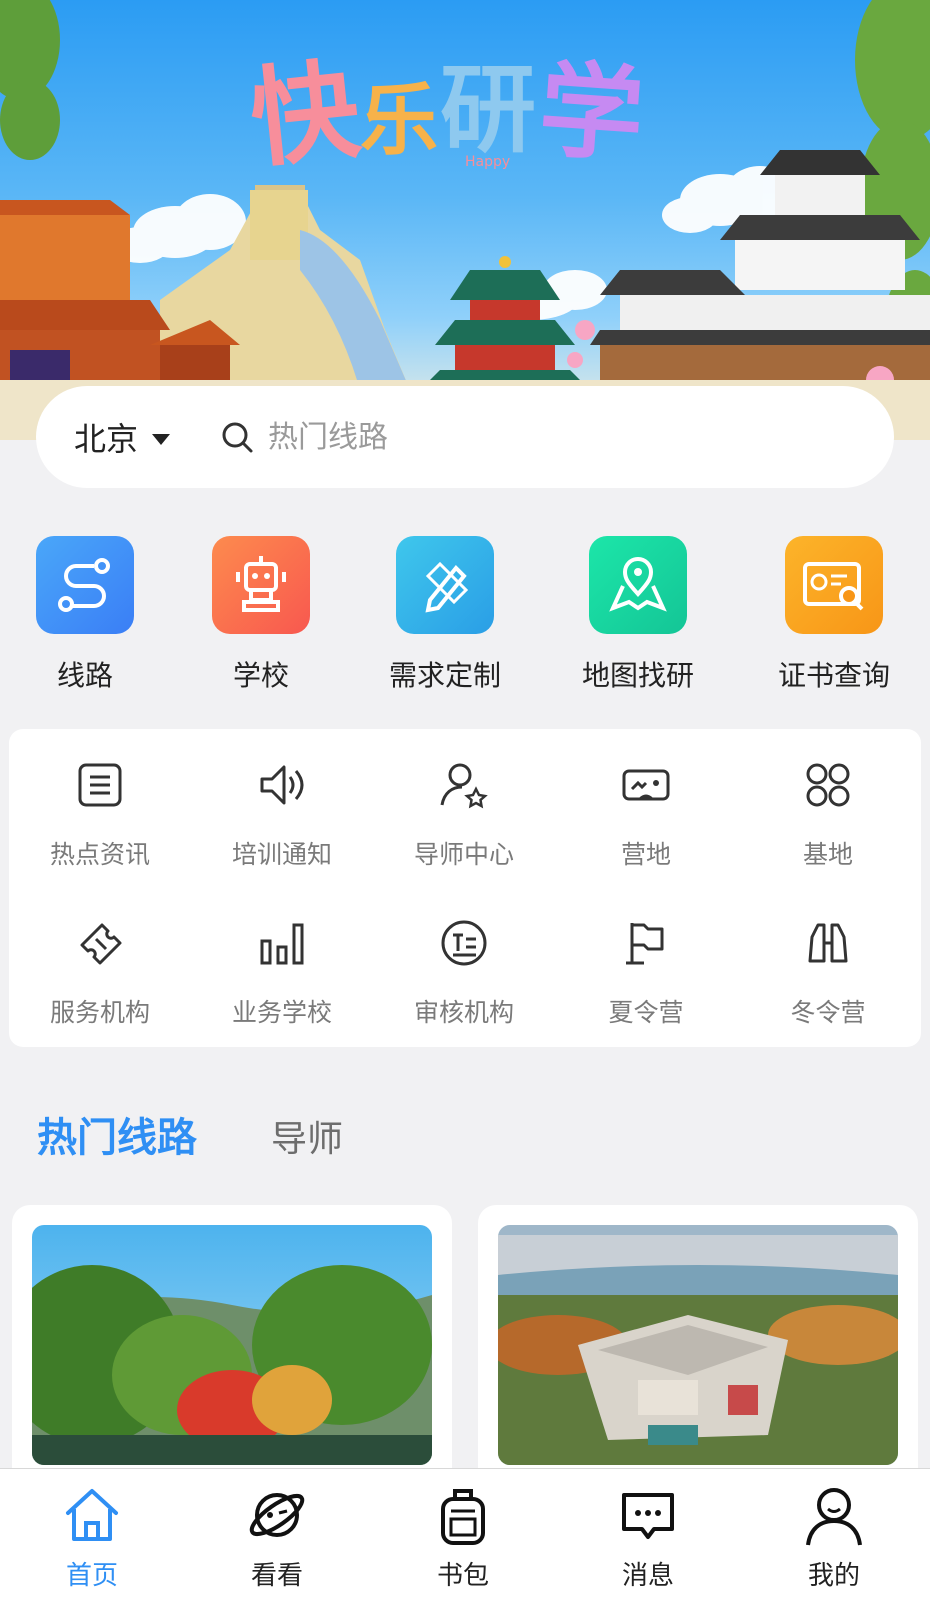 The width and height of the screenshot is (930, 1600). Describe the element at coordinates (591, 113) in the screenshot. I see `logo-char: 学` at that location.